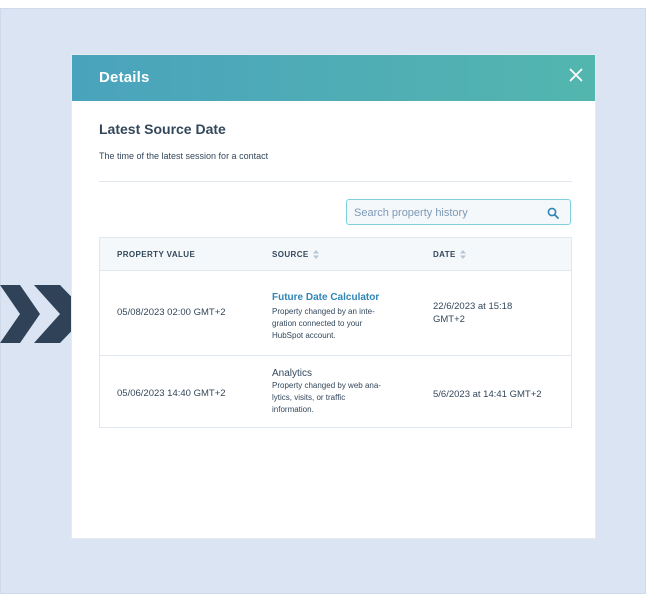  I want to click on property-title: Latest Source Date, so click(162, 129).